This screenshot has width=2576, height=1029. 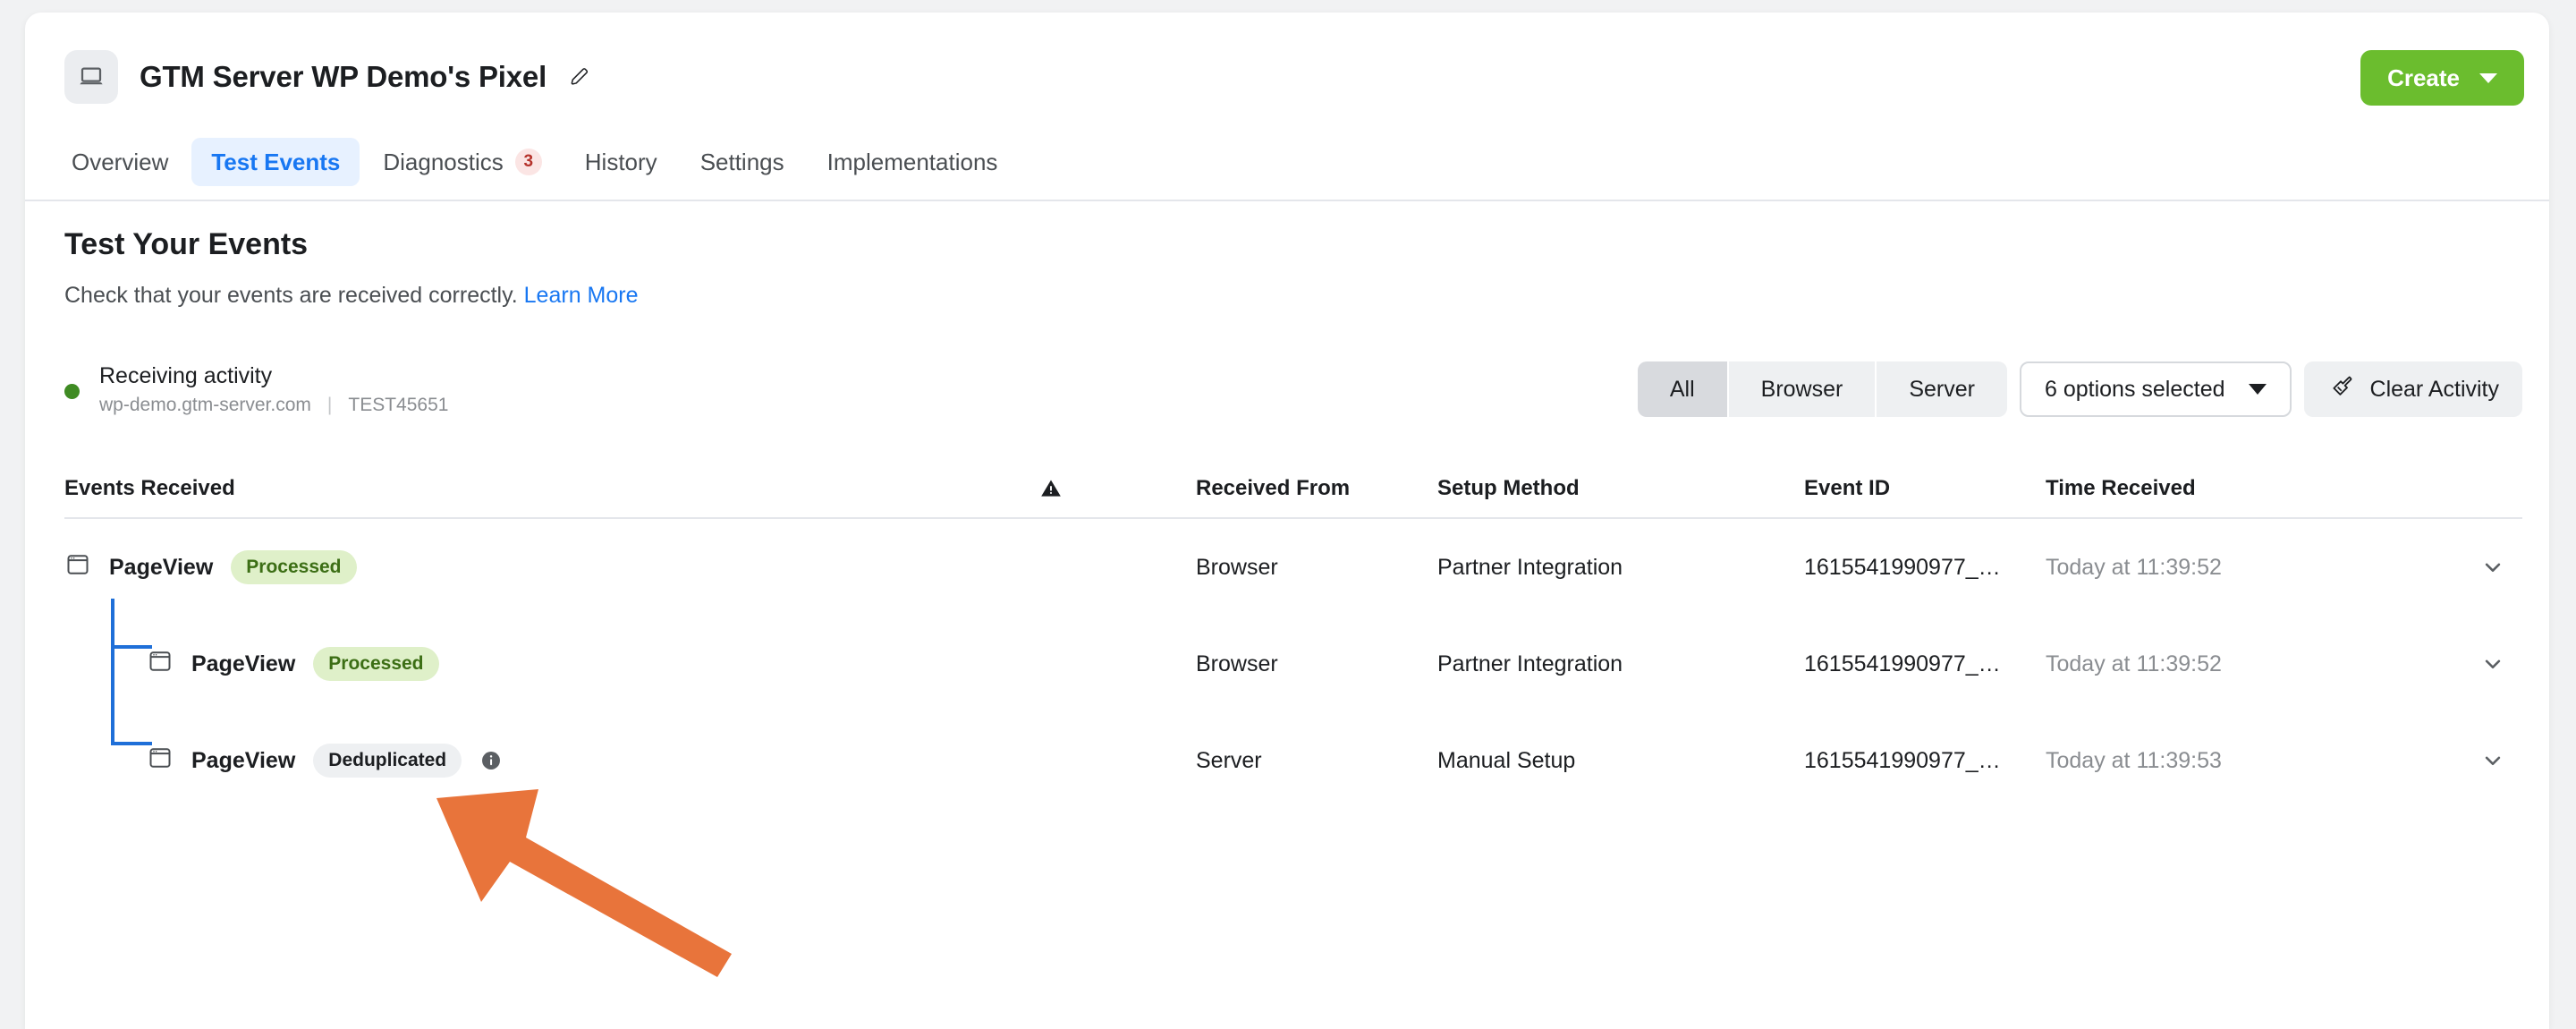 I want to click on create-button: Create, so click(x=2442, y=78).